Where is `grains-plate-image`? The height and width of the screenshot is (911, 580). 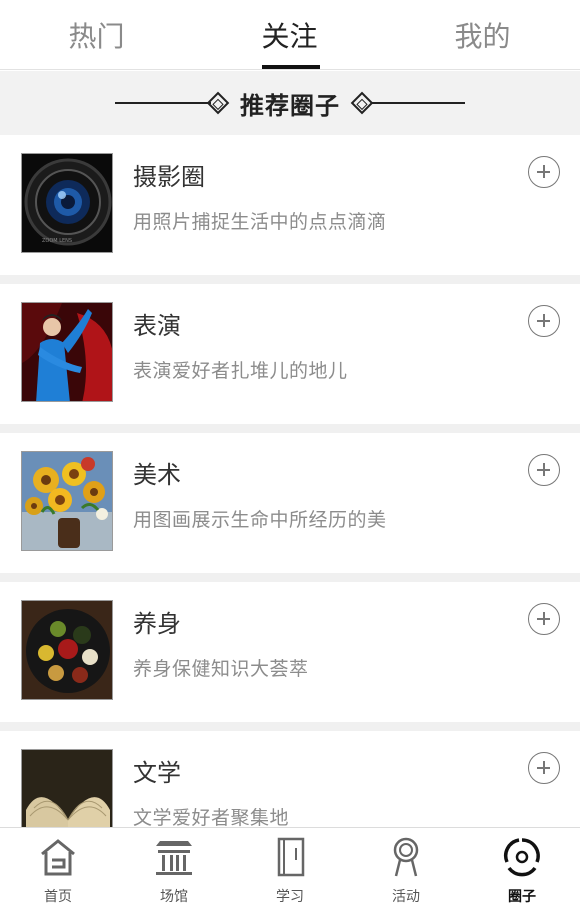
grains-plate-image is located at coordinates (67, 650).